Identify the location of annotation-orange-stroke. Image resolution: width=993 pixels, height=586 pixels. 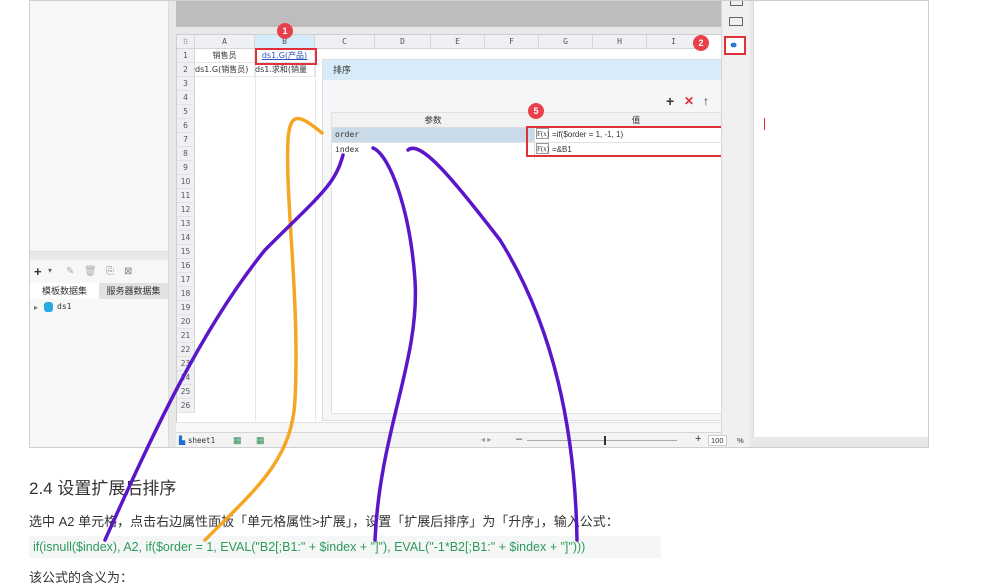
(263, 329).